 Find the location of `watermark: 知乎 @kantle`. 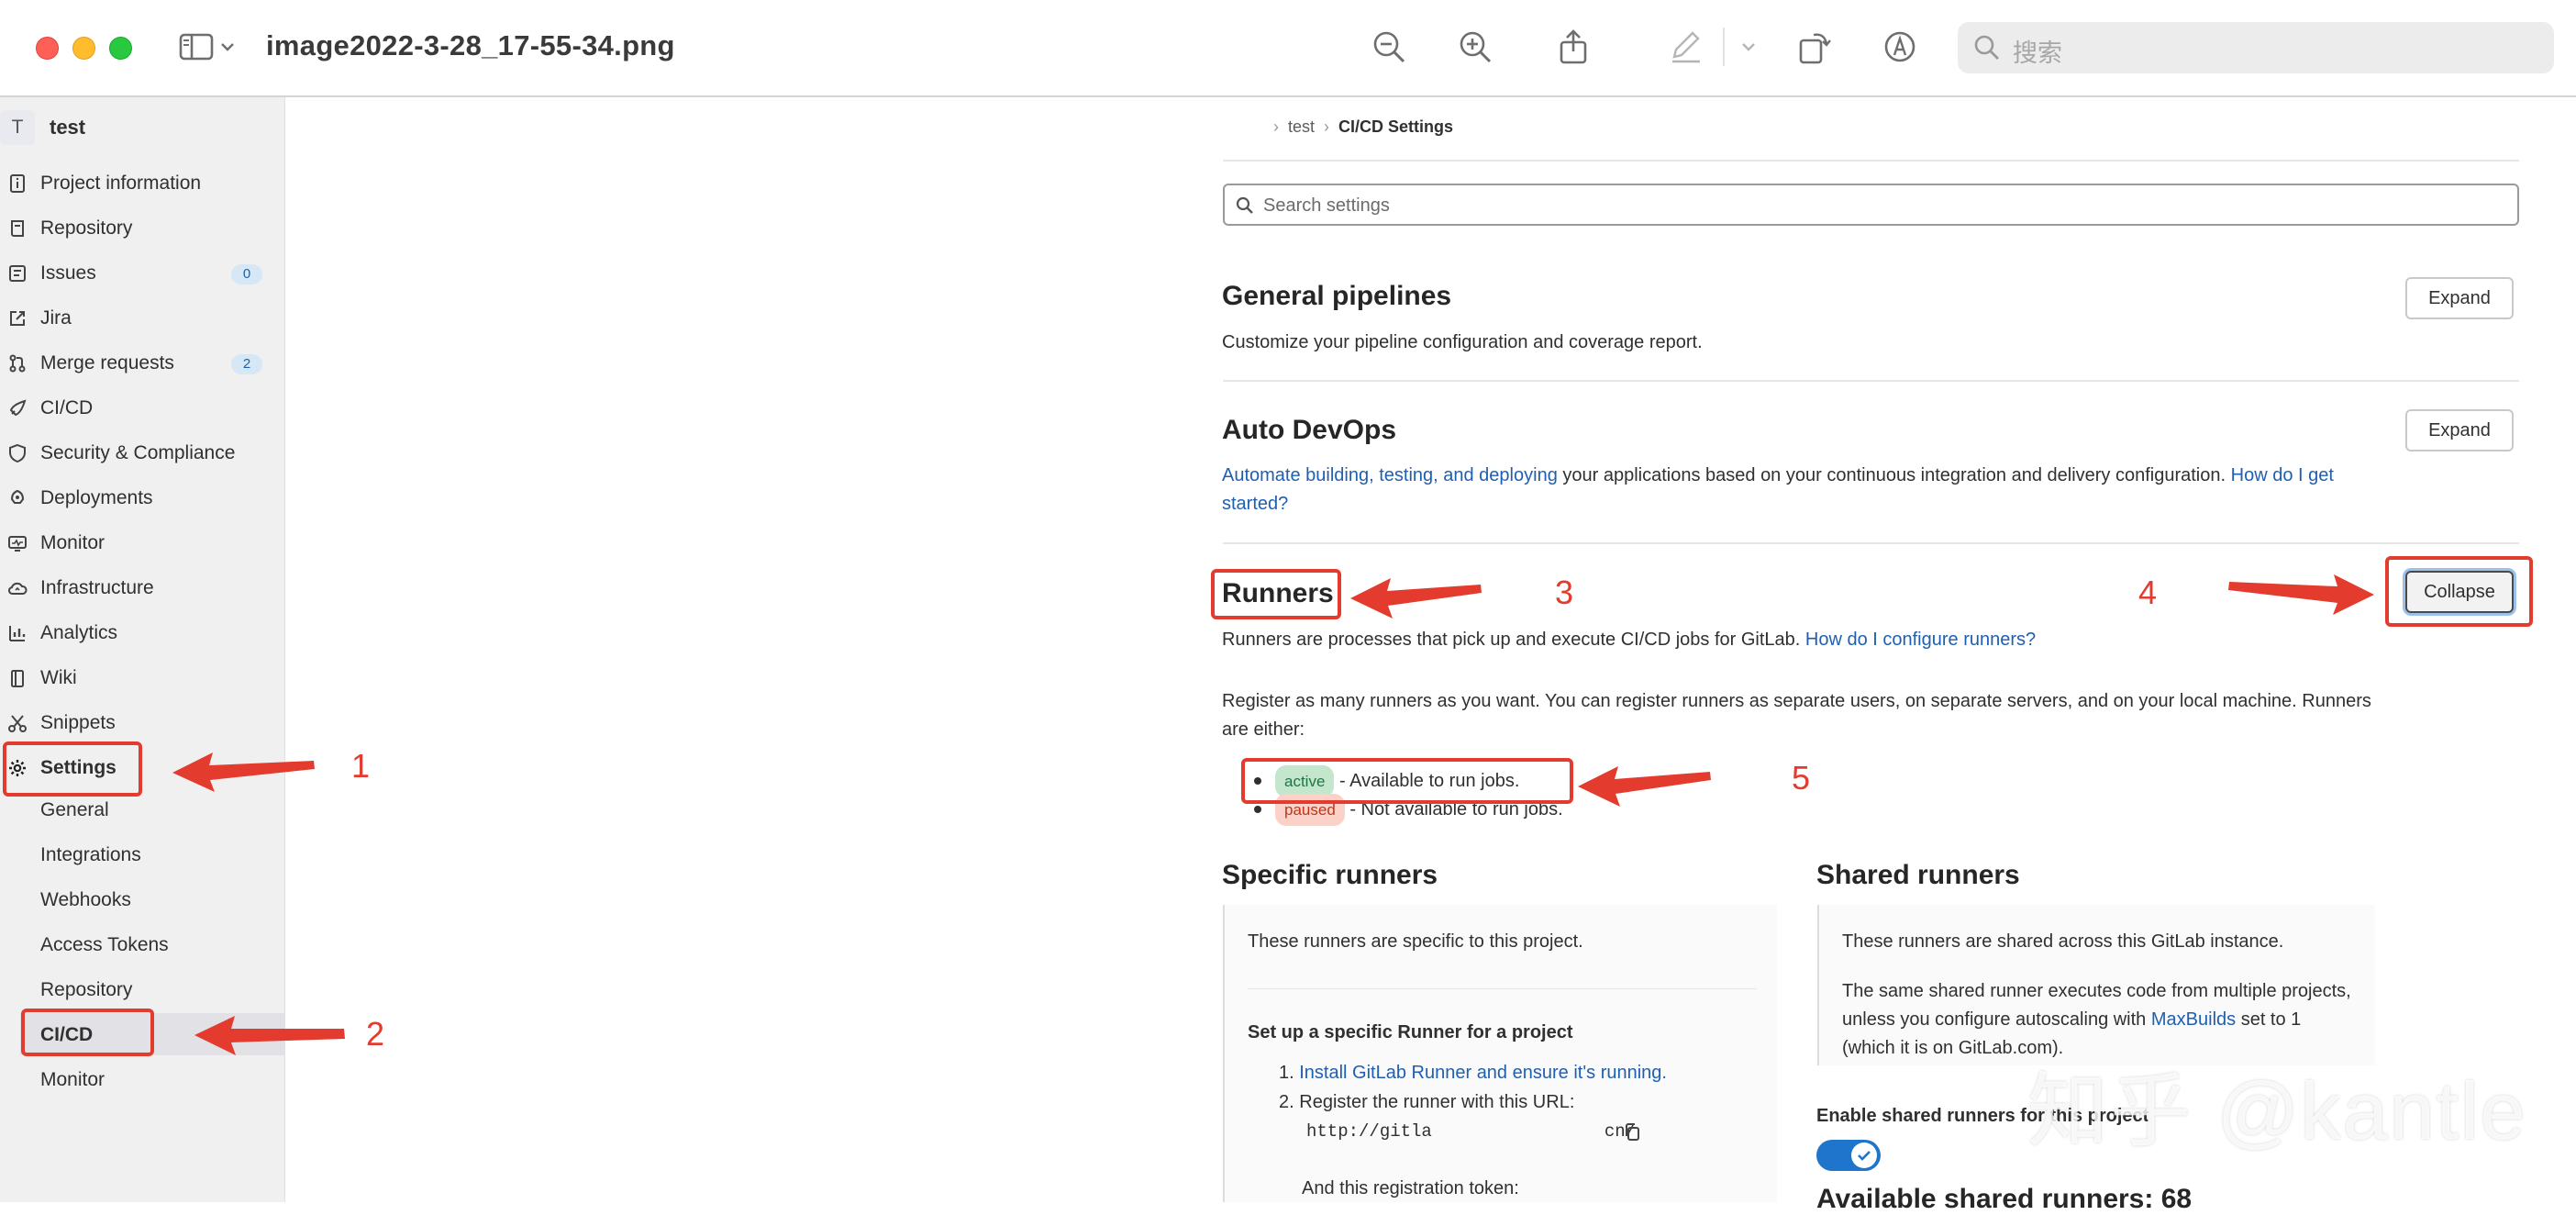

watermark: 知乎 @kantle is located at coordinates (2277, 1110).